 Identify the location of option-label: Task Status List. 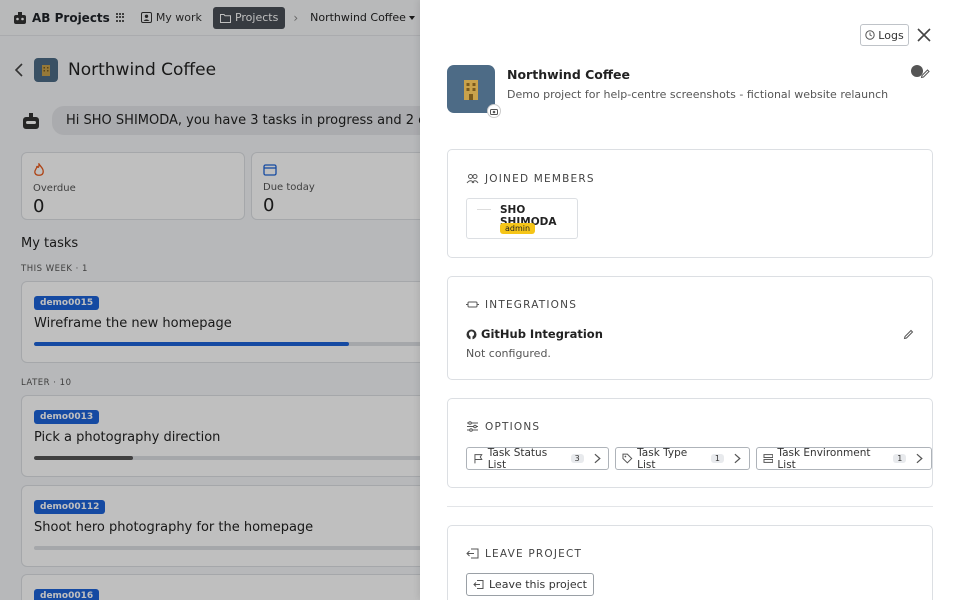
(517, 458).